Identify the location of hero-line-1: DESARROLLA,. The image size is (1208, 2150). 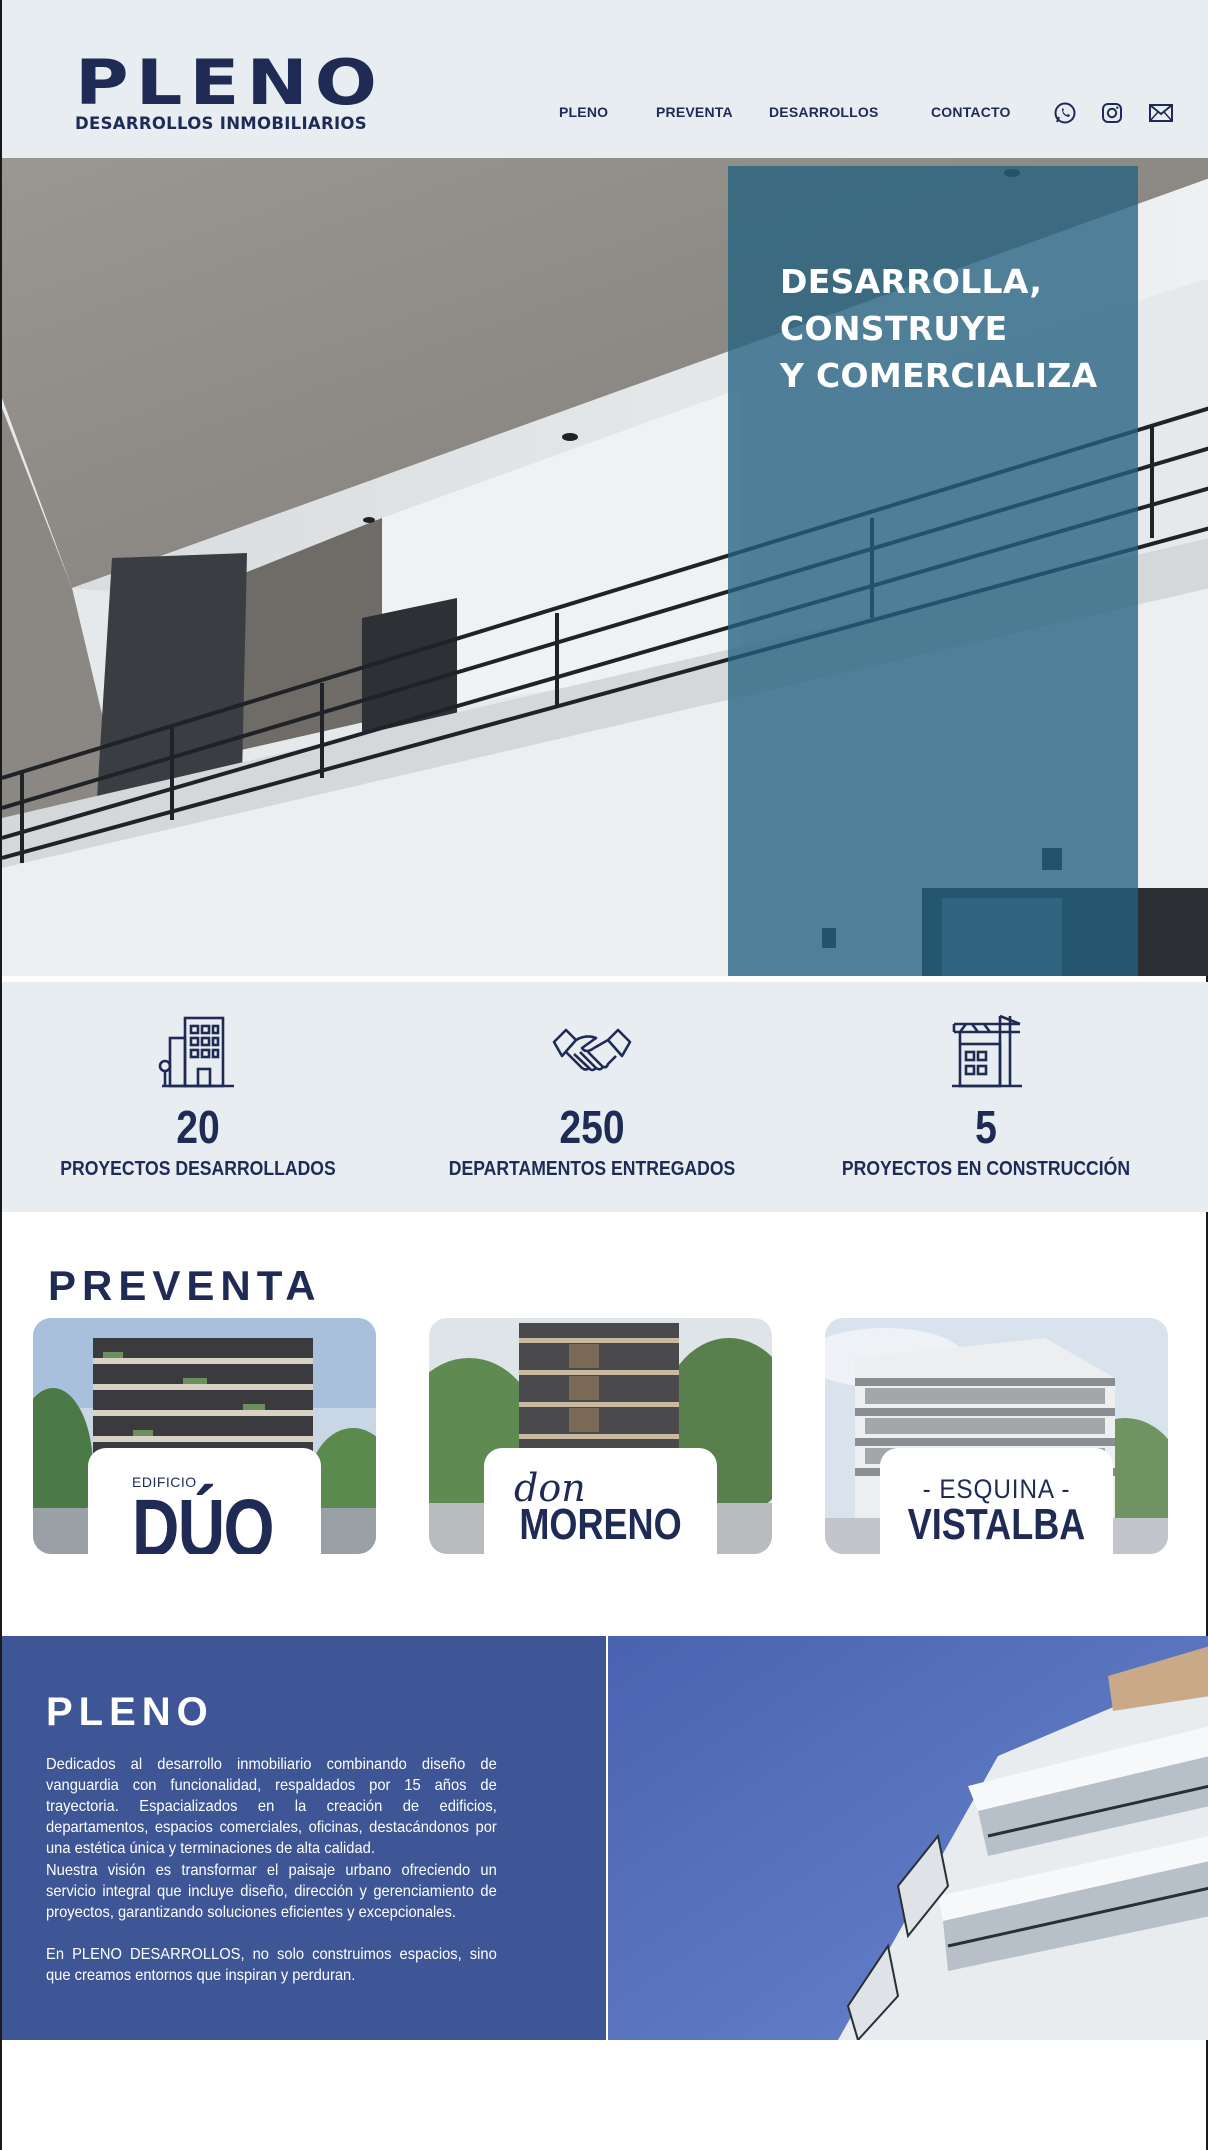
(911, 281).